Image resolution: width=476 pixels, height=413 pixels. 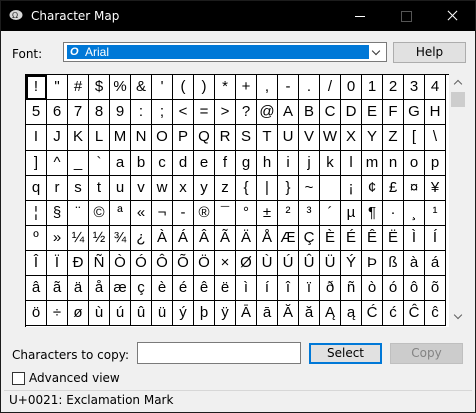 What do you see at coordinates (288, 138) in the screenshot?
I see `char-cell: U` at bounding box center [288, 138].